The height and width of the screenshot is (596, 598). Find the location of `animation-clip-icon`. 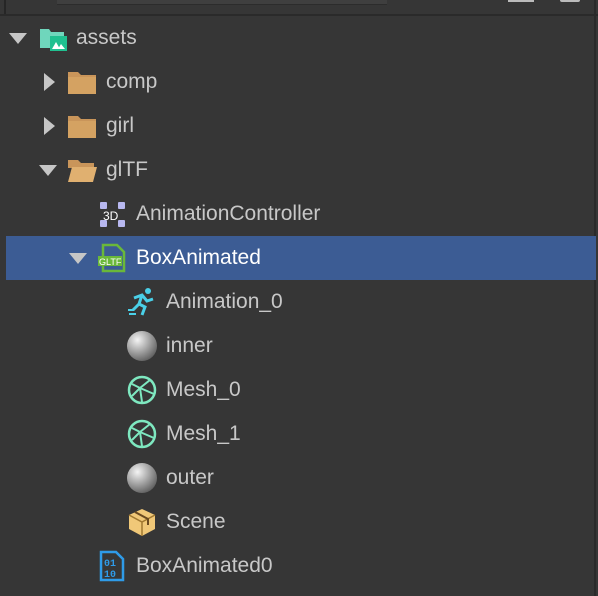

animation-clip-icon is located at coordinates (142, 302).